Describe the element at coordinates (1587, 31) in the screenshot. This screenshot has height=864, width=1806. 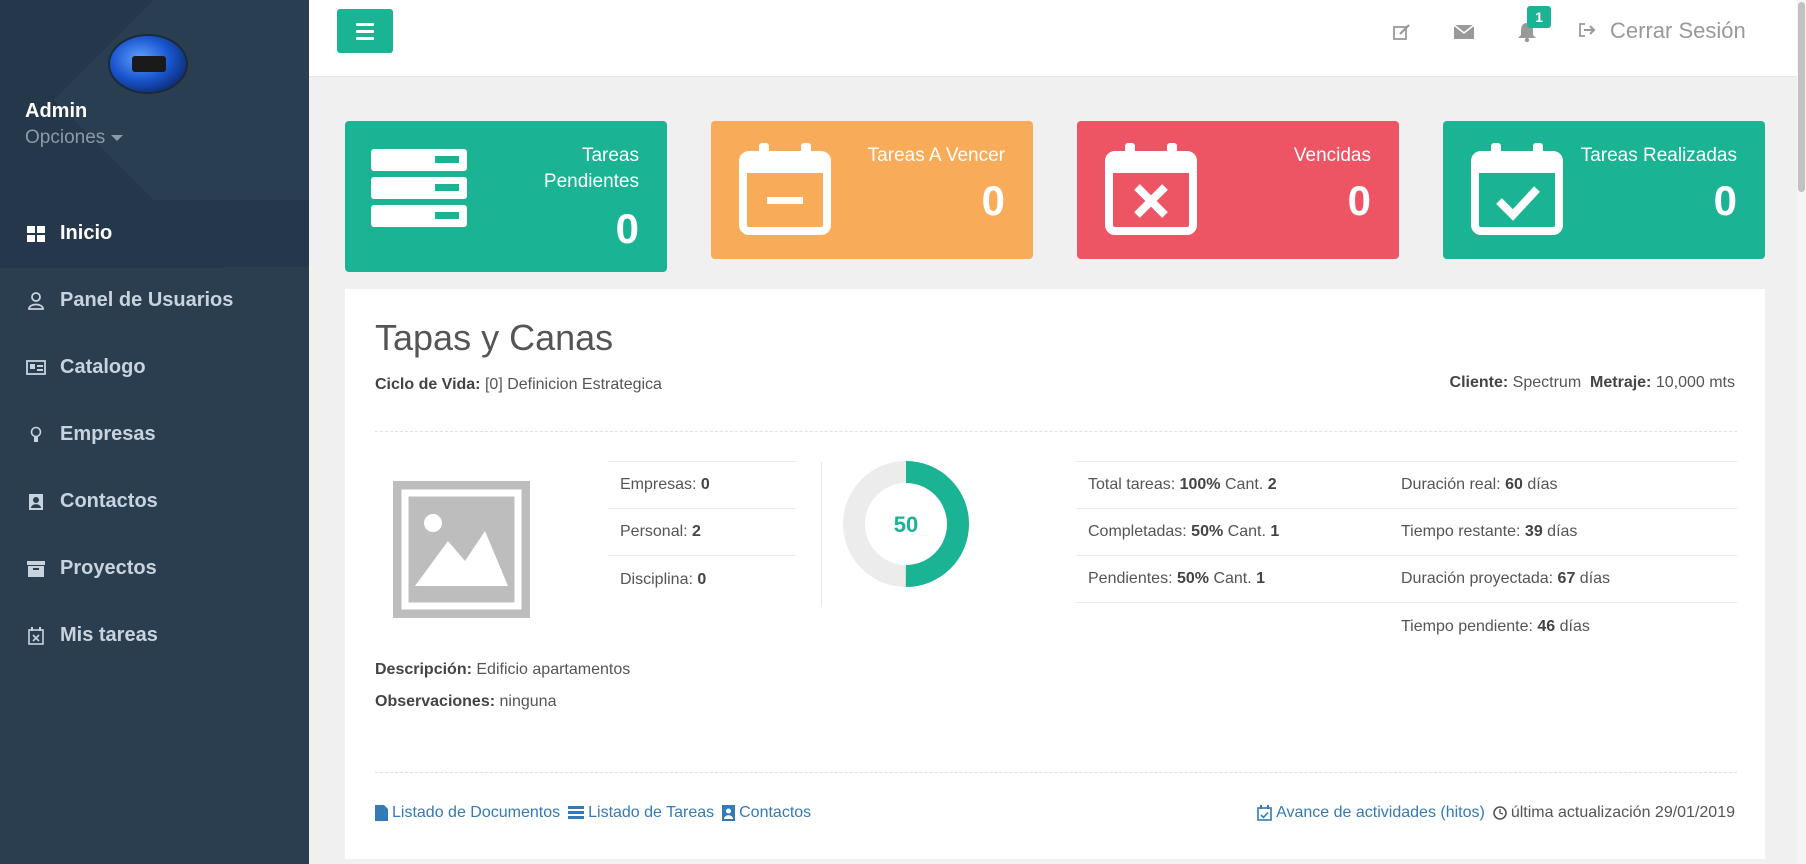
I see `sign-out-icon` at that location.